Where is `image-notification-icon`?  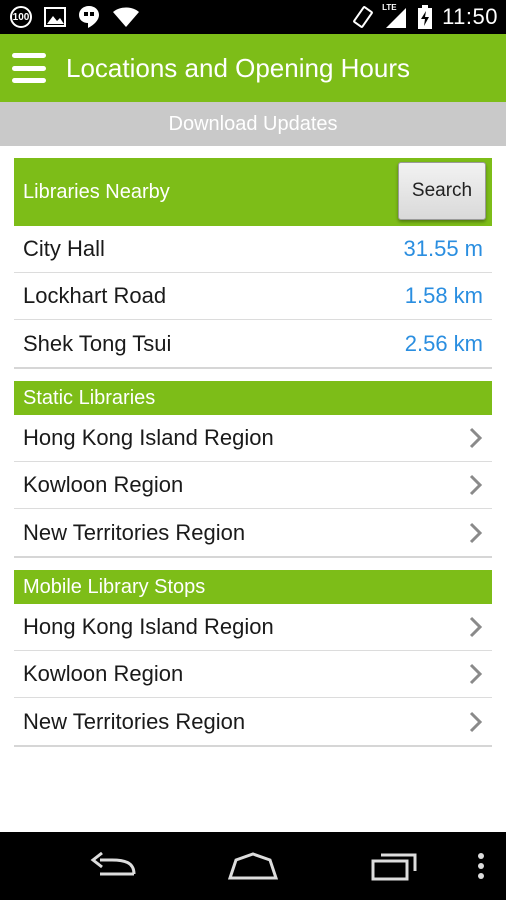 image-notification-icon is located at coordinates (55, 17).